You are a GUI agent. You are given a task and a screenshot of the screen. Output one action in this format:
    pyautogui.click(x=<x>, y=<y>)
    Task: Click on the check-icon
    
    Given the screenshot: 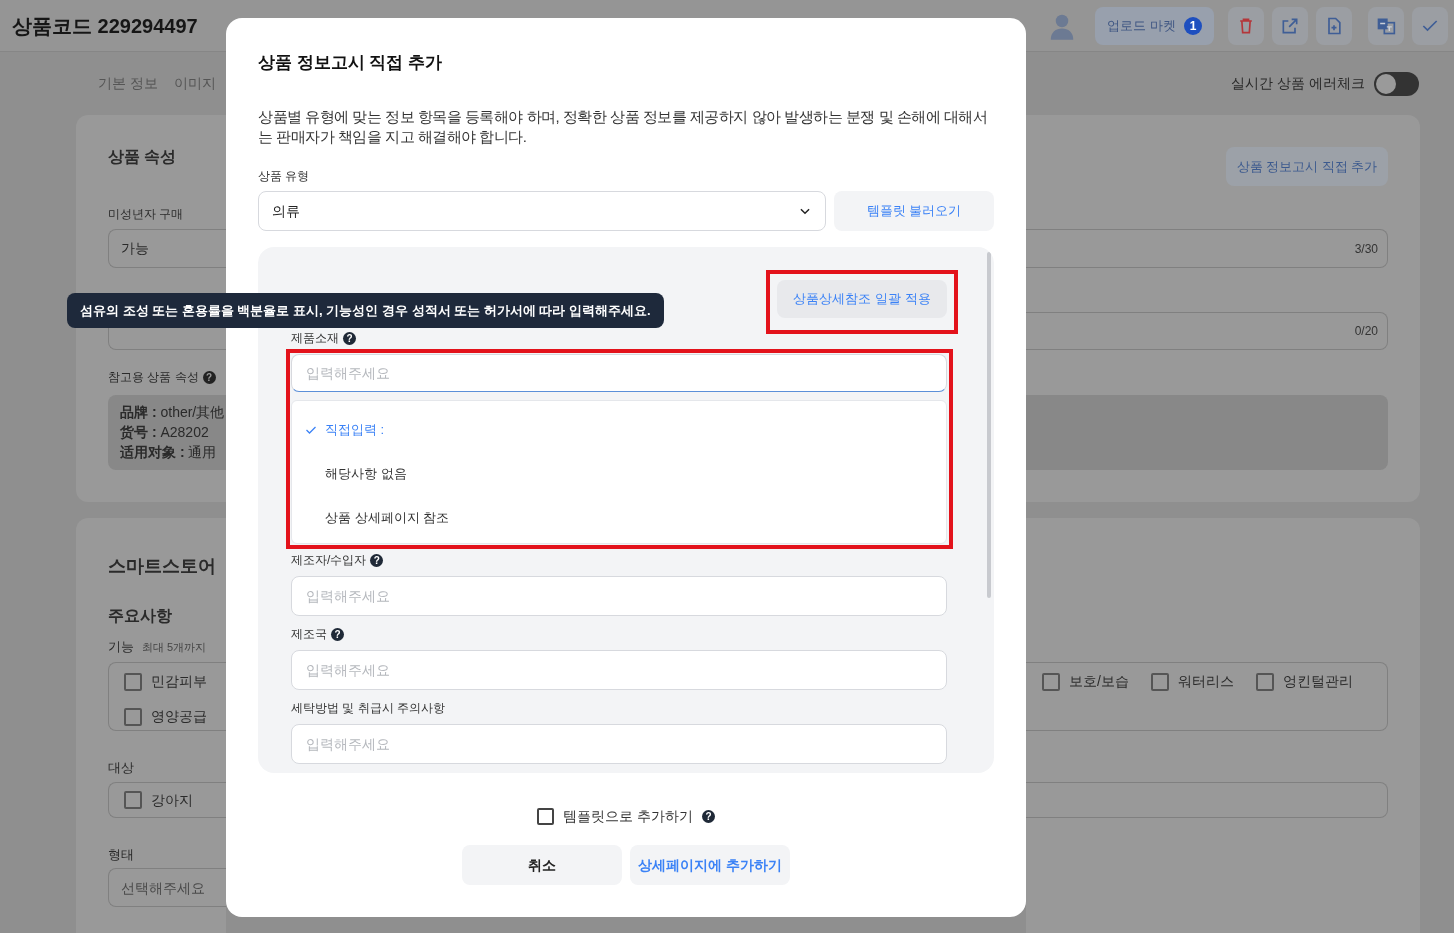 What is the action you would take?
    pyautogui.click(x=311, y=430)
    